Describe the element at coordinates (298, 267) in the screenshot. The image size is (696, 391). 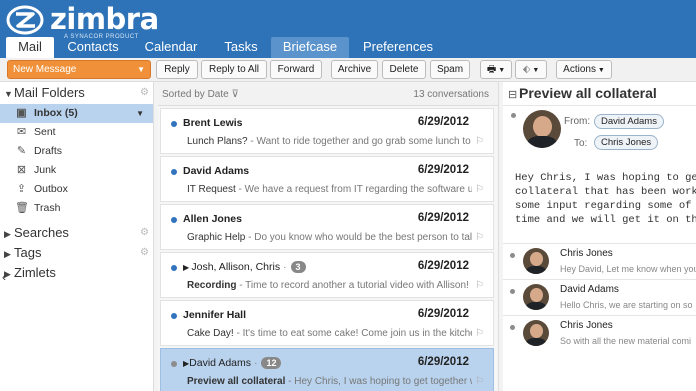
I see `message-count-badge: 3` at that location.